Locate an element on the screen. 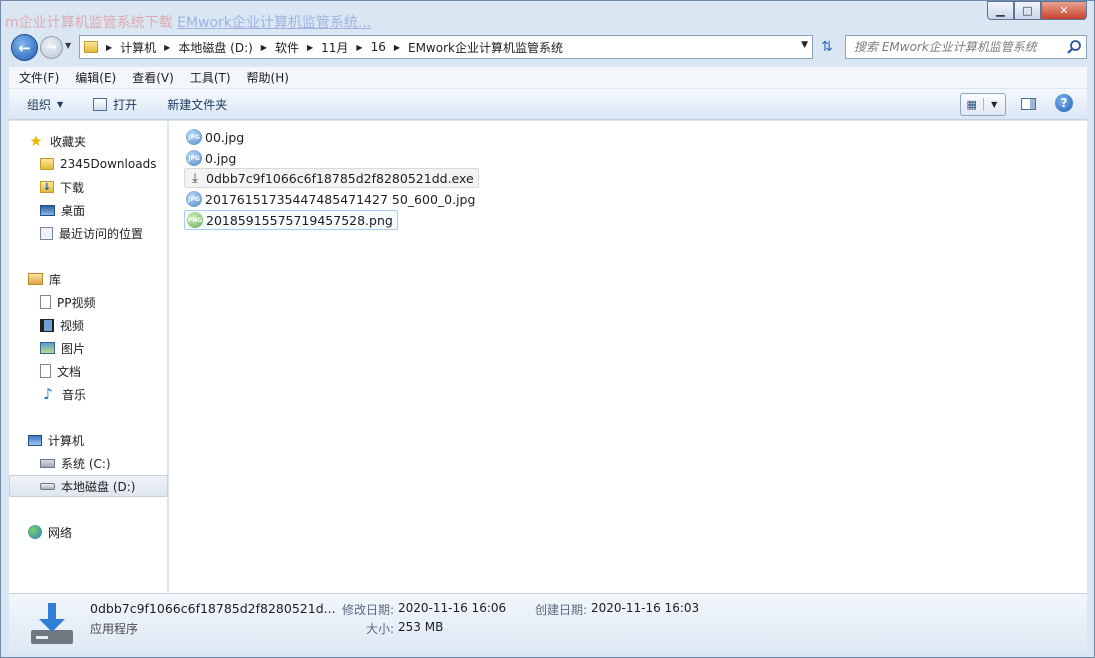 This screenshot has width=1095, height=658. new-folder-label: 新建文件夹 is located at coordinates (197, 104).